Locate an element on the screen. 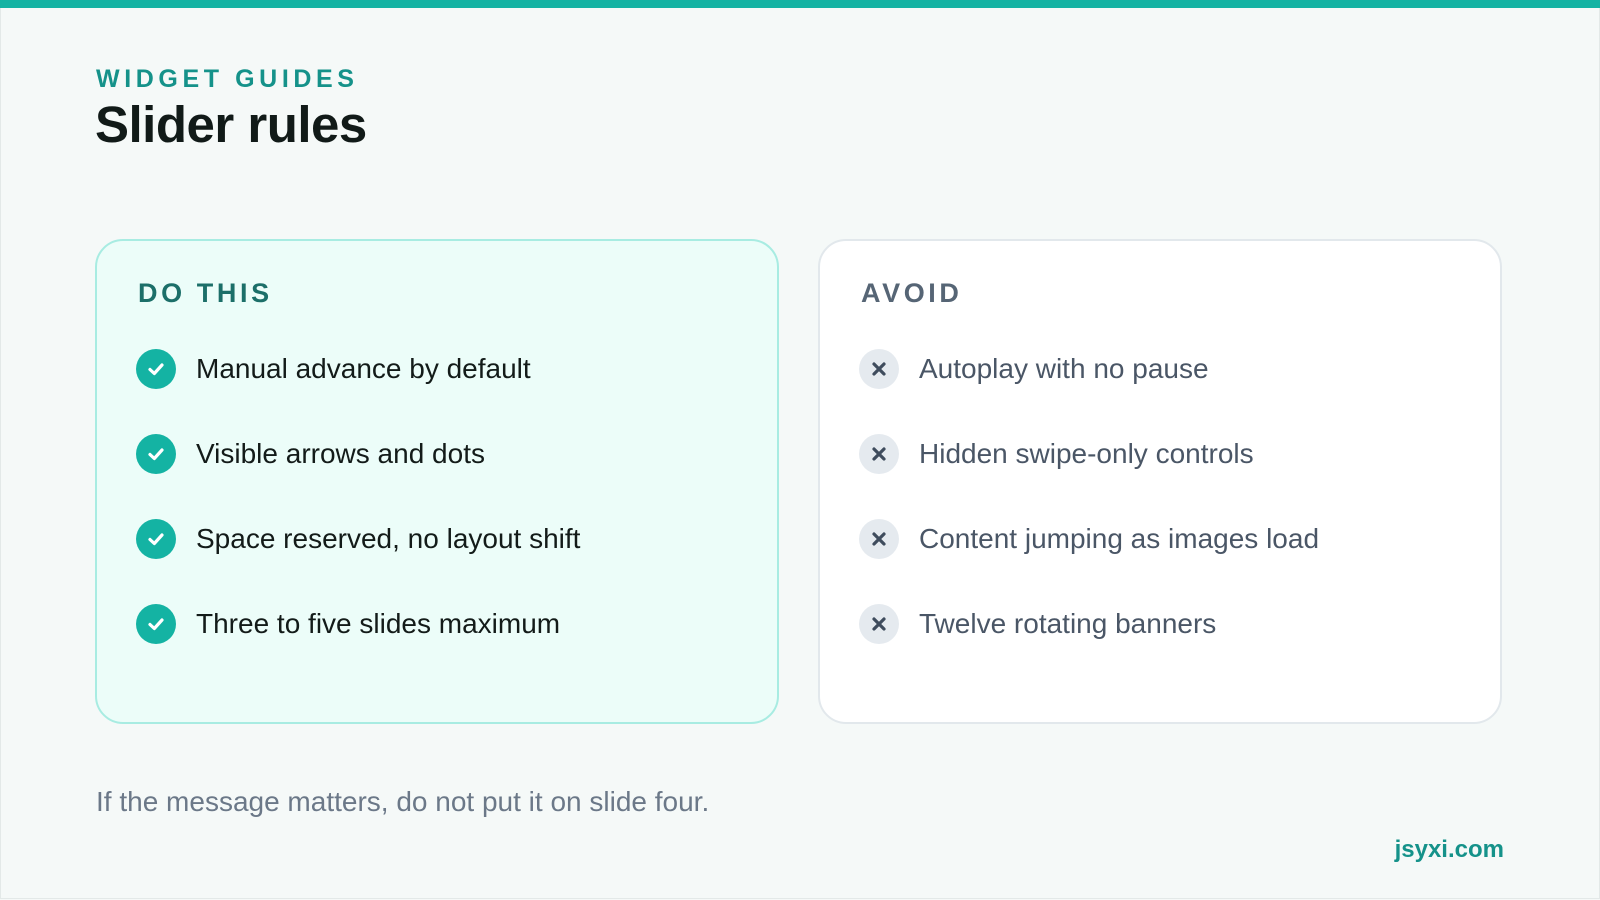 Image resolution: width=1600 pixels, height=900 pixels. avoid-item-label: Content jumping as images load is located at coordinates (1119, 538).